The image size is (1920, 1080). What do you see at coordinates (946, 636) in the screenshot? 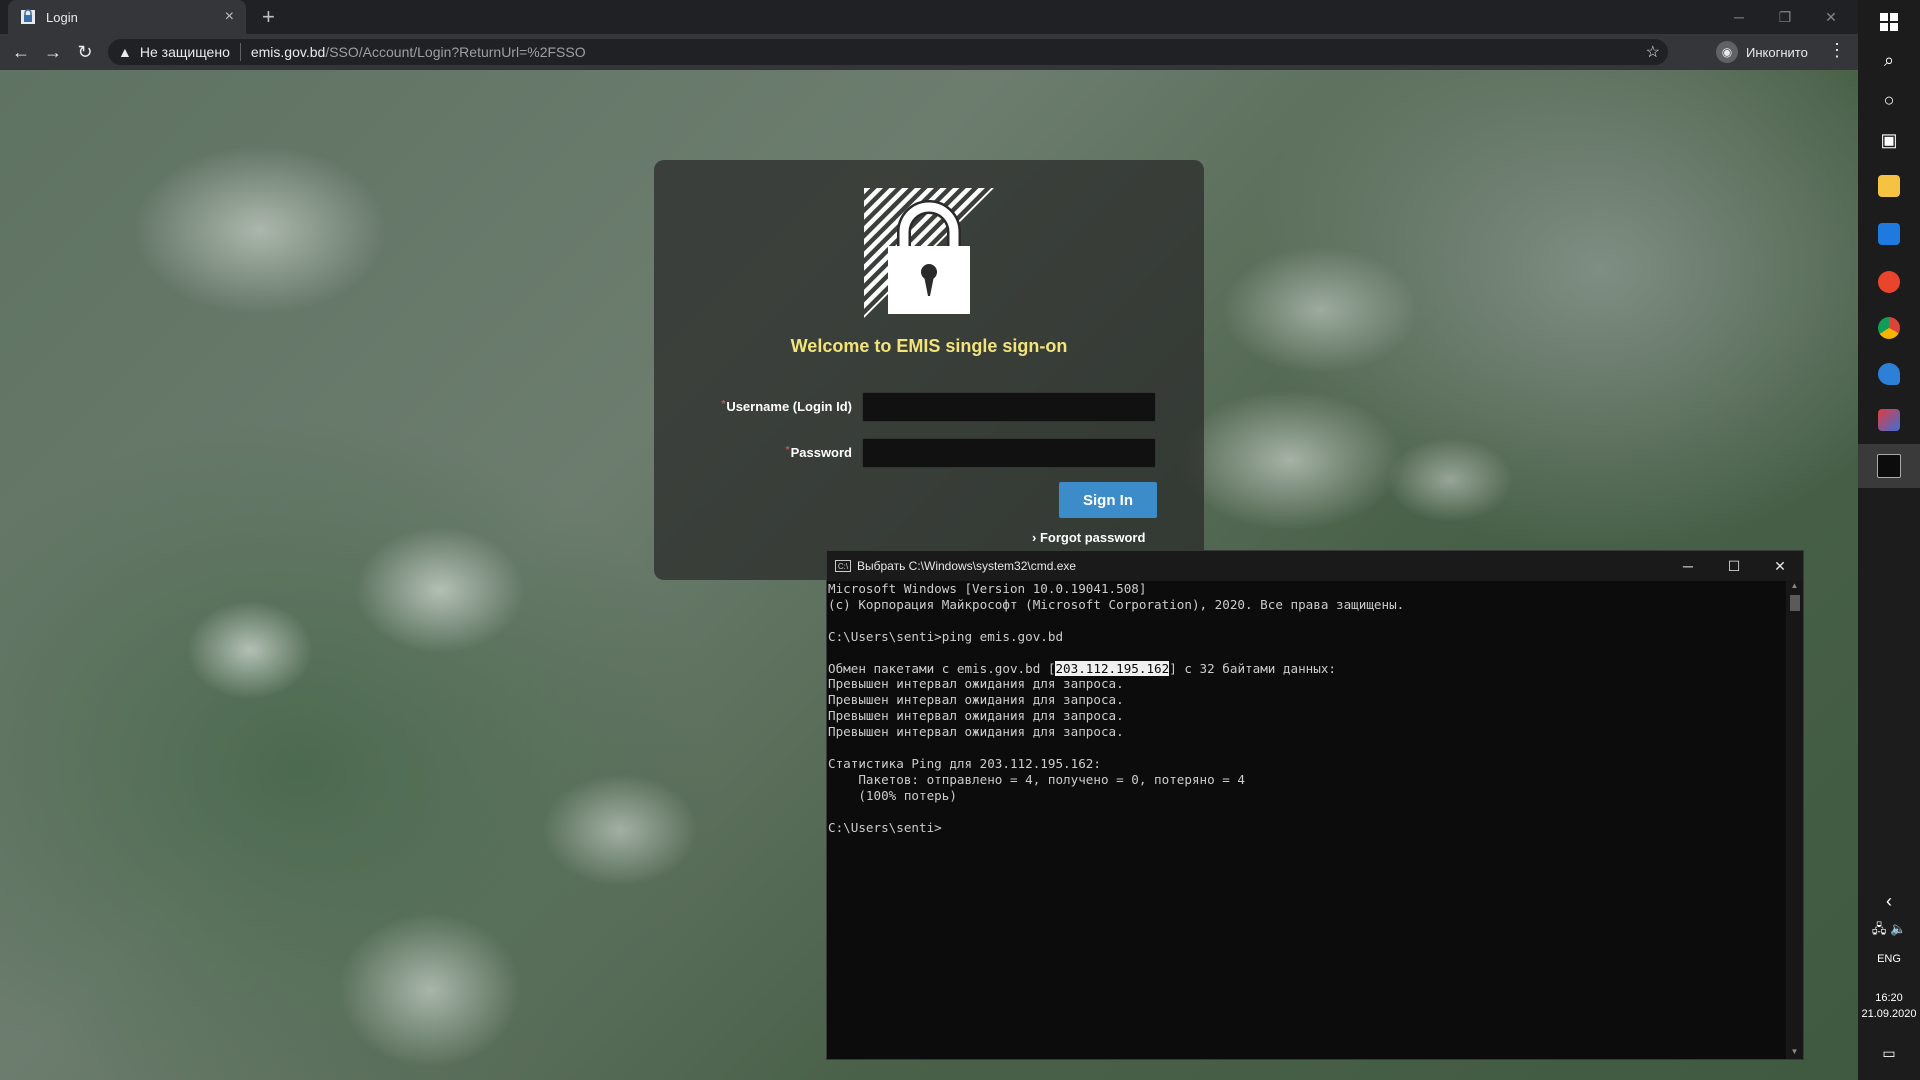
I see `cmd-line: C:\Users\senti>ping emis.gov.bd` at bounding box center [946, 636].